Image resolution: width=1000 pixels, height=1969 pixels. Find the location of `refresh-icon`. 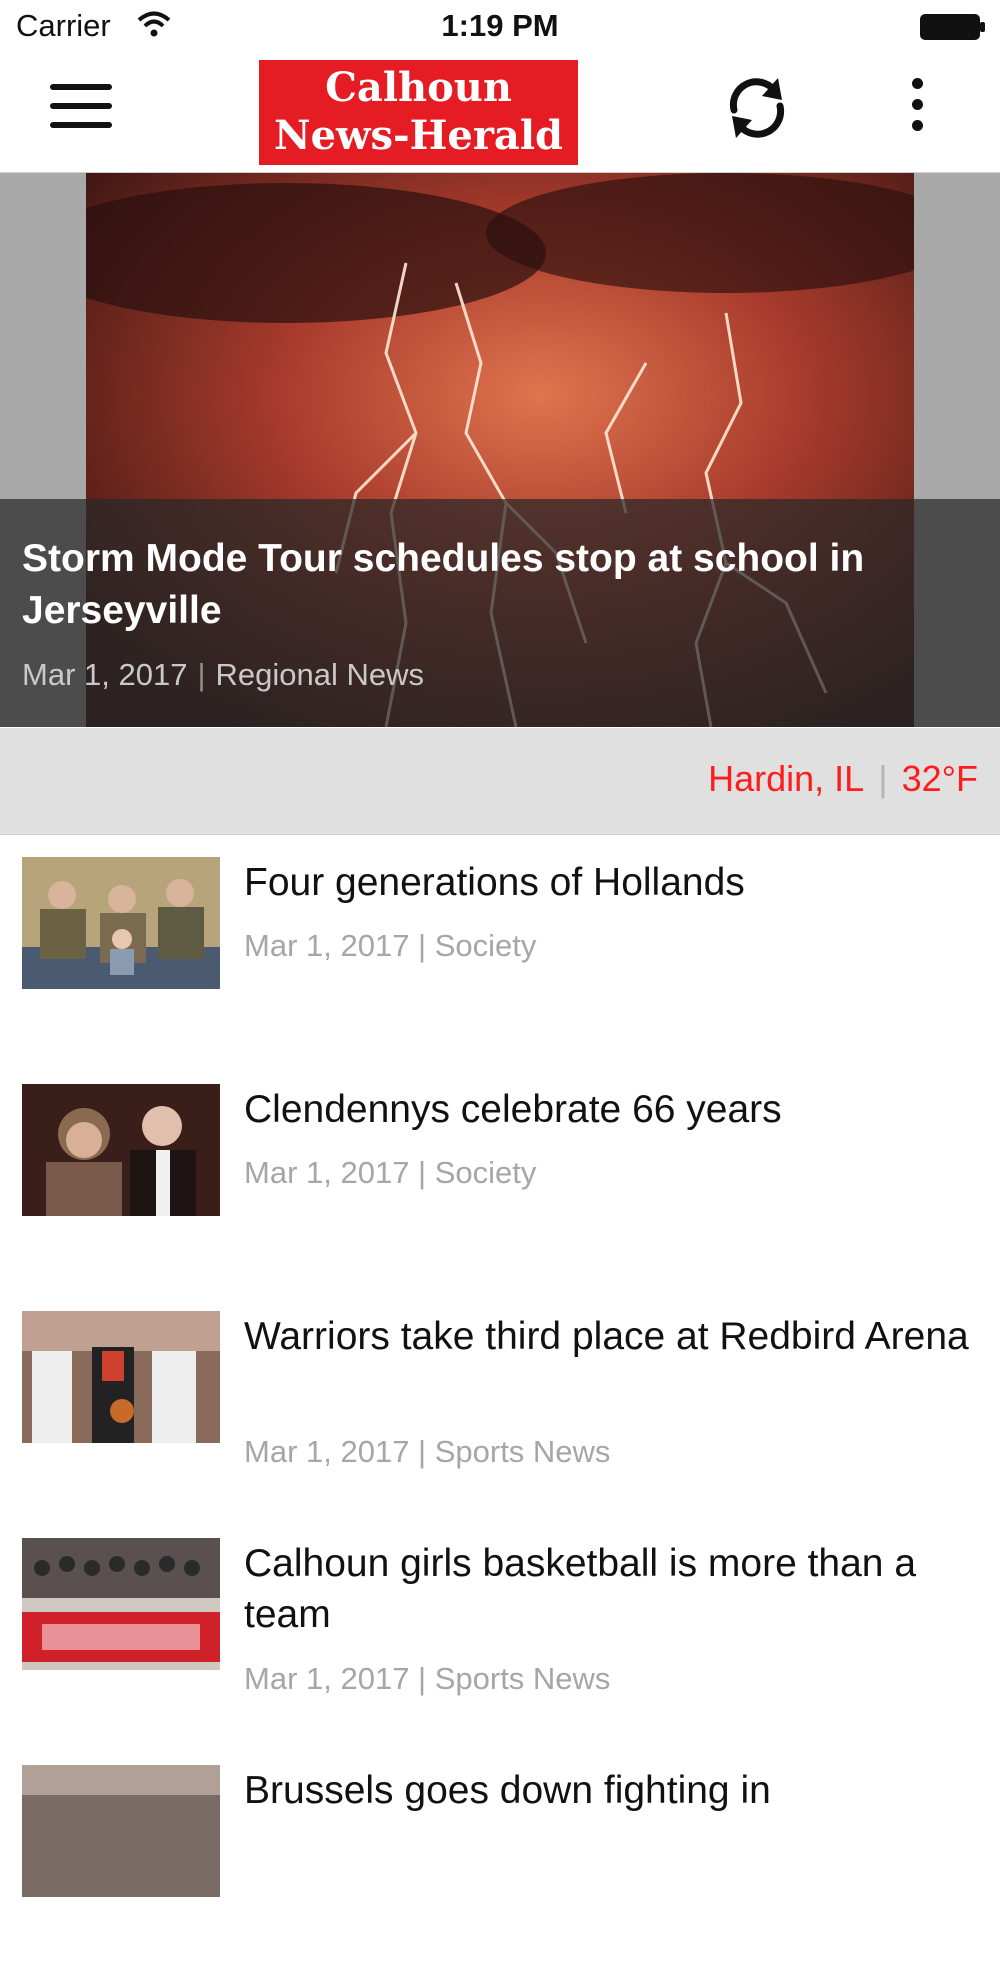

refresh-icon is located at coordinates (757, 108).